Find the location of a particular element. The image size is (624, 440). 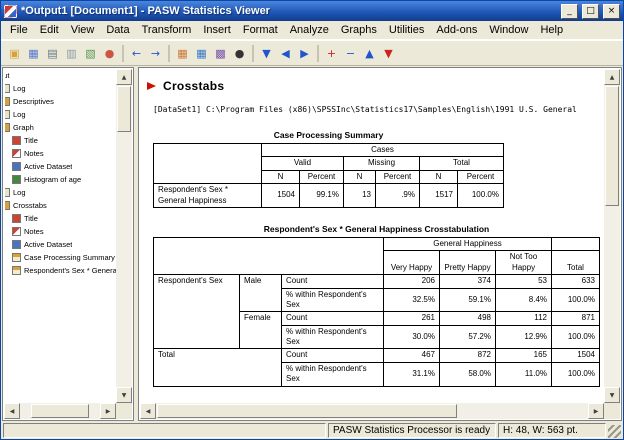

notes-document-icon is located at coordinates (16, 153).